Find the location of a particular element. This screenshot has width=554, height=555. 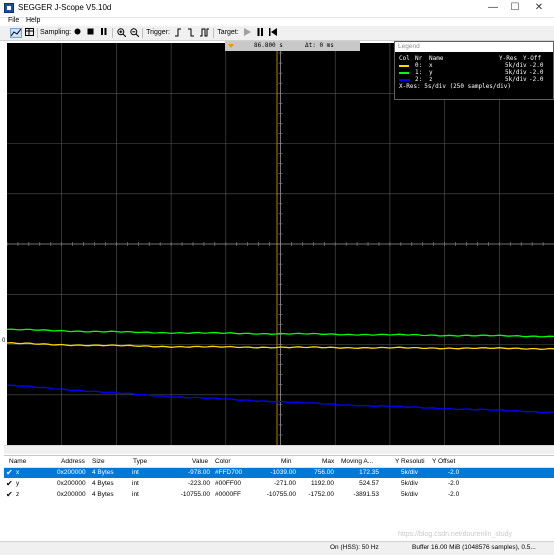

status-sampling-rate: On (HSS): 50 Hz is located at coordinates (354, 547).